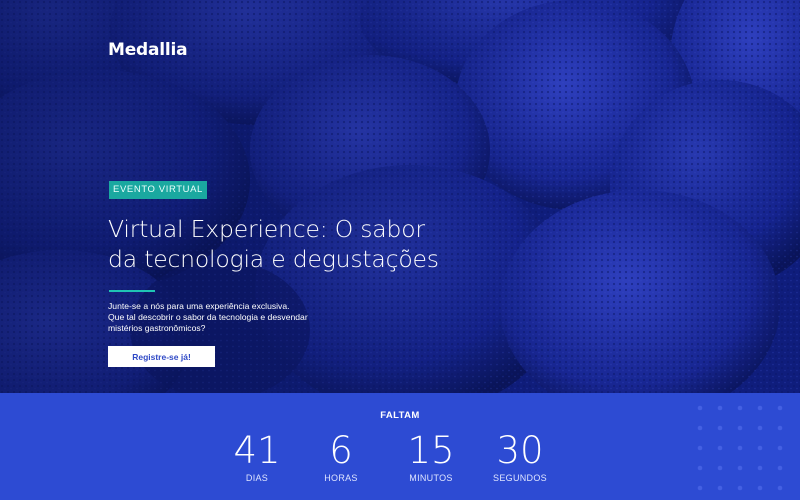  I want to click on countdown-days: 41 DIAS, so click(257, 456).